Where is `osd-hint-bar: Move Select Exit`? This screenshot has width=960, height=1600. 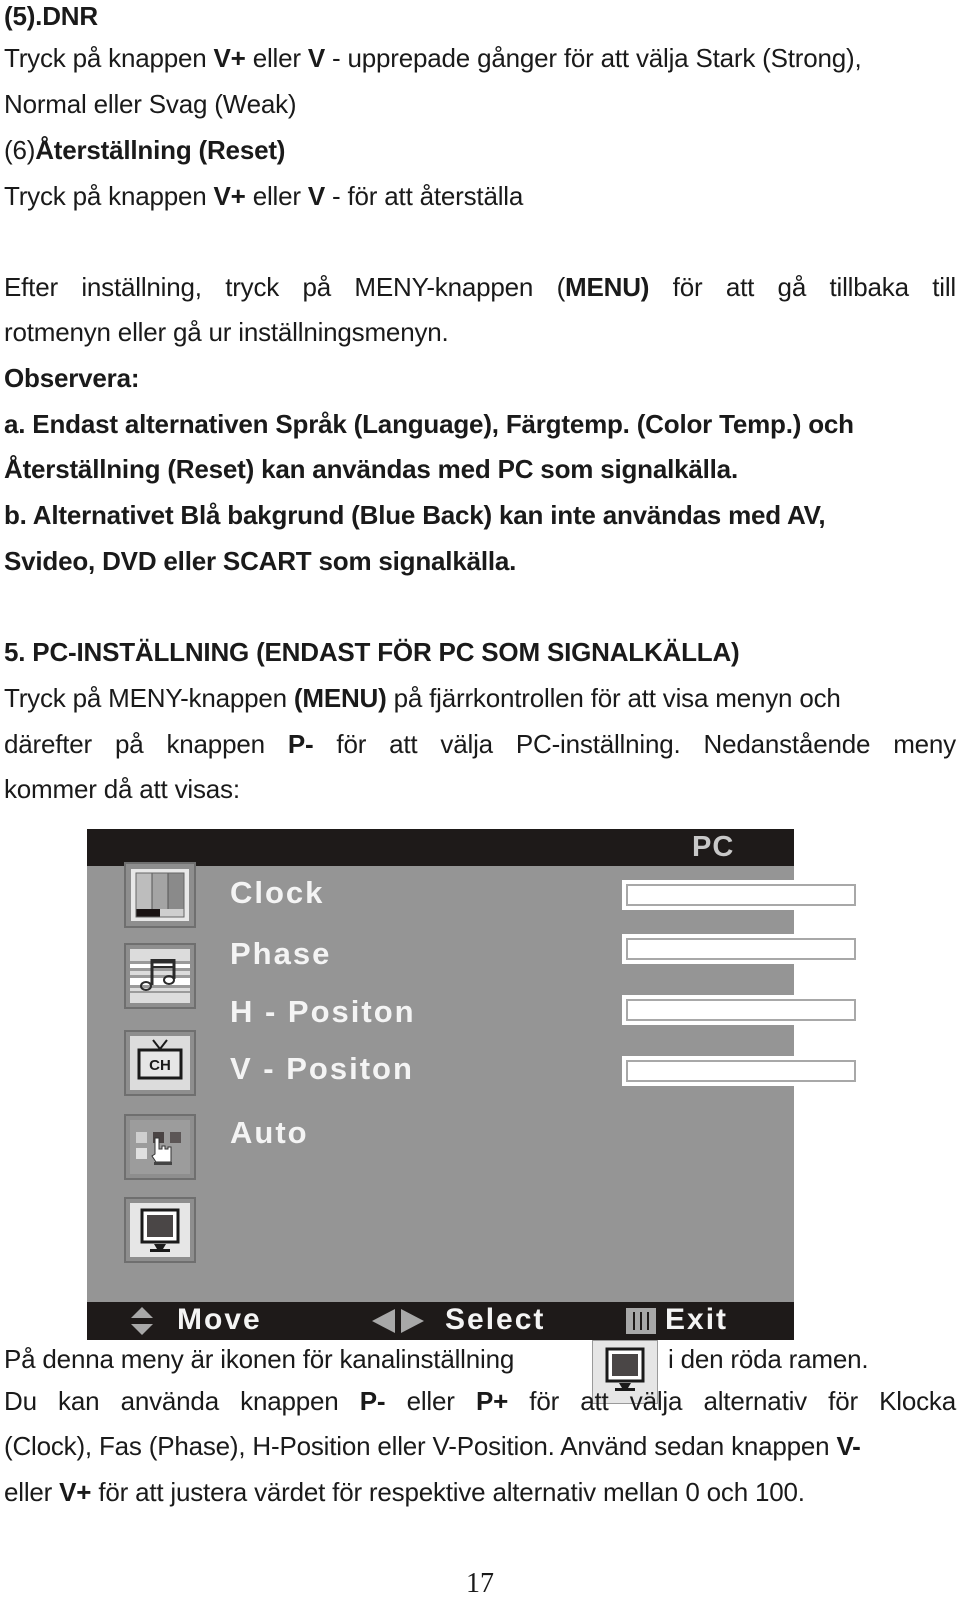 osd-hint-bar: Move Select Exit is located at coordinates (440, 1321).